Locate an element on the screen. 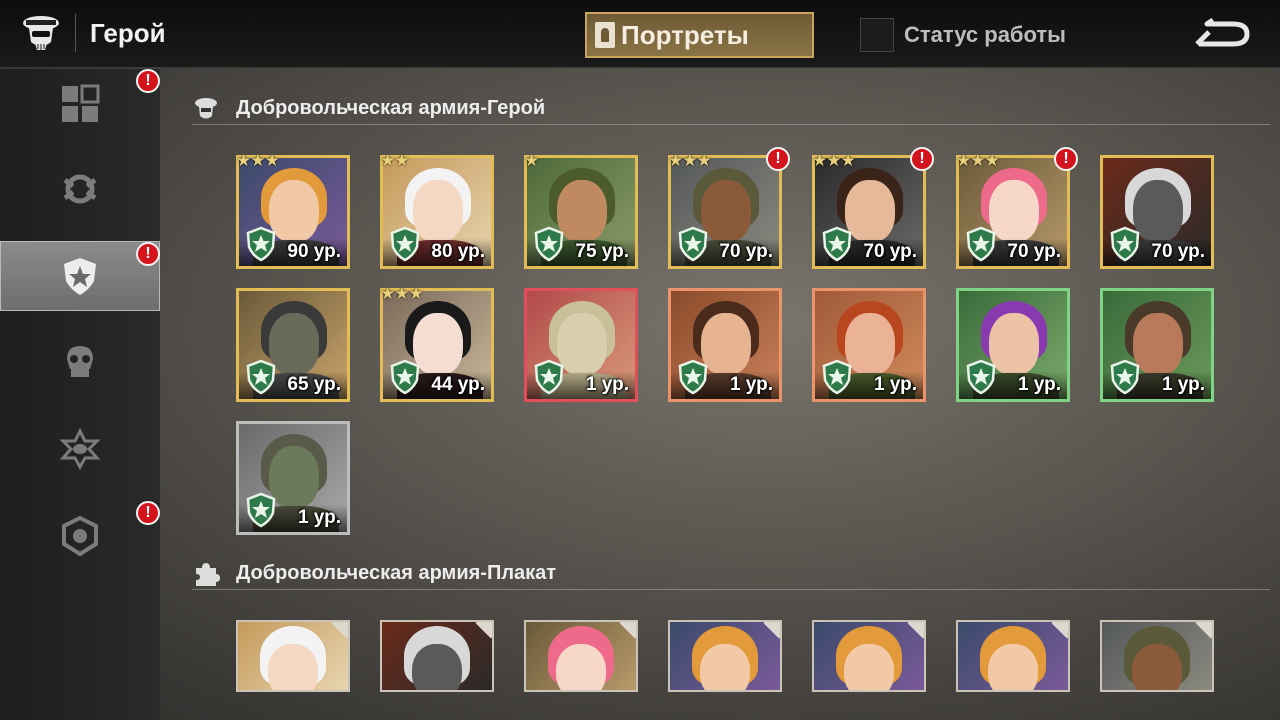 The image size is (1280, 720). work-status-label: Статус работы is located at coordinates (985, 34).